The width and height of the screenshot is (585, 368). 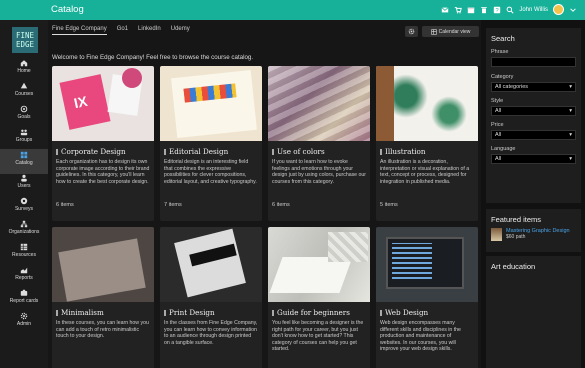 What do you see at coordinates (405, 151) in the screenshot?
I see `card-title: Illustration` at bounding box center [405, 151].